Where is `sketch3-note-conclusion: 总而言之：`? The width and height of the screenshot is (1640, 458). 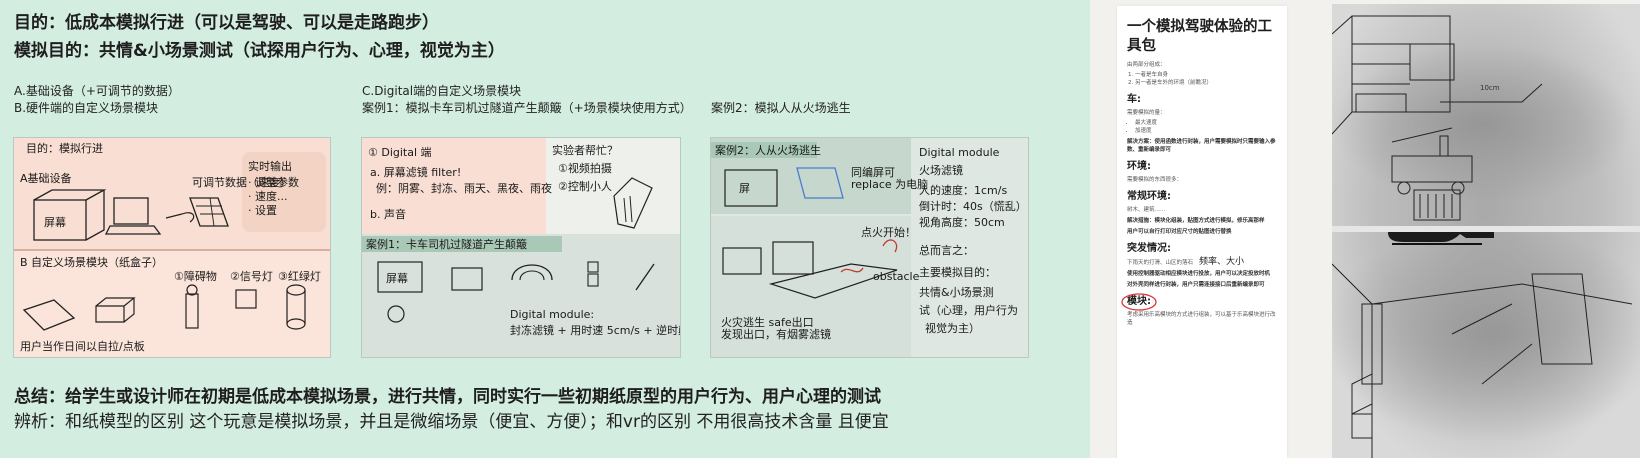 sketch3-note-conclusion: 总而言之： is located at coordinates (946, 250).